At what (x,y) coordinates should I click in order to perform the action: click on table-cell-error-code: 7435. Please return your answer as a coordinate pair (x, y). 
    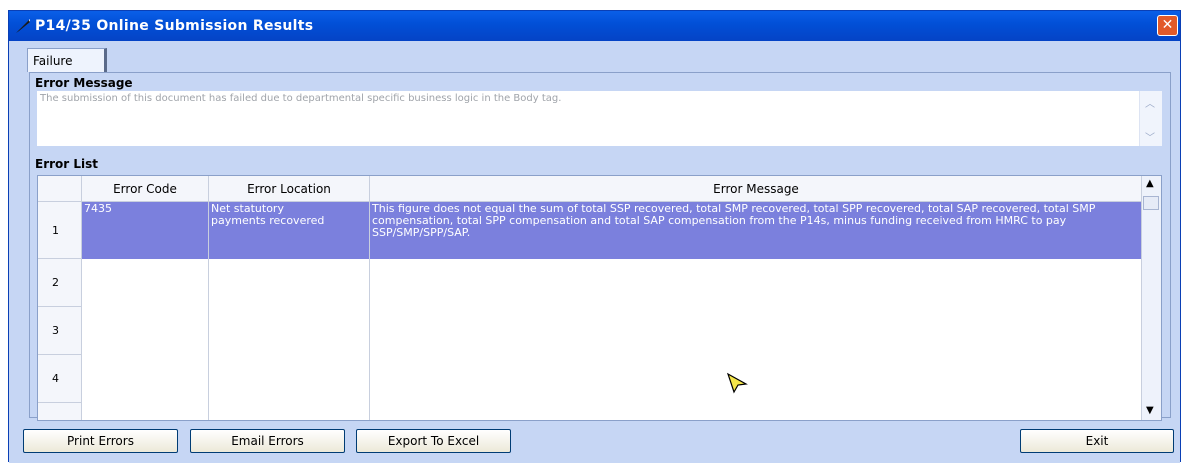
    Looking at the image, I should click on (145, 230).